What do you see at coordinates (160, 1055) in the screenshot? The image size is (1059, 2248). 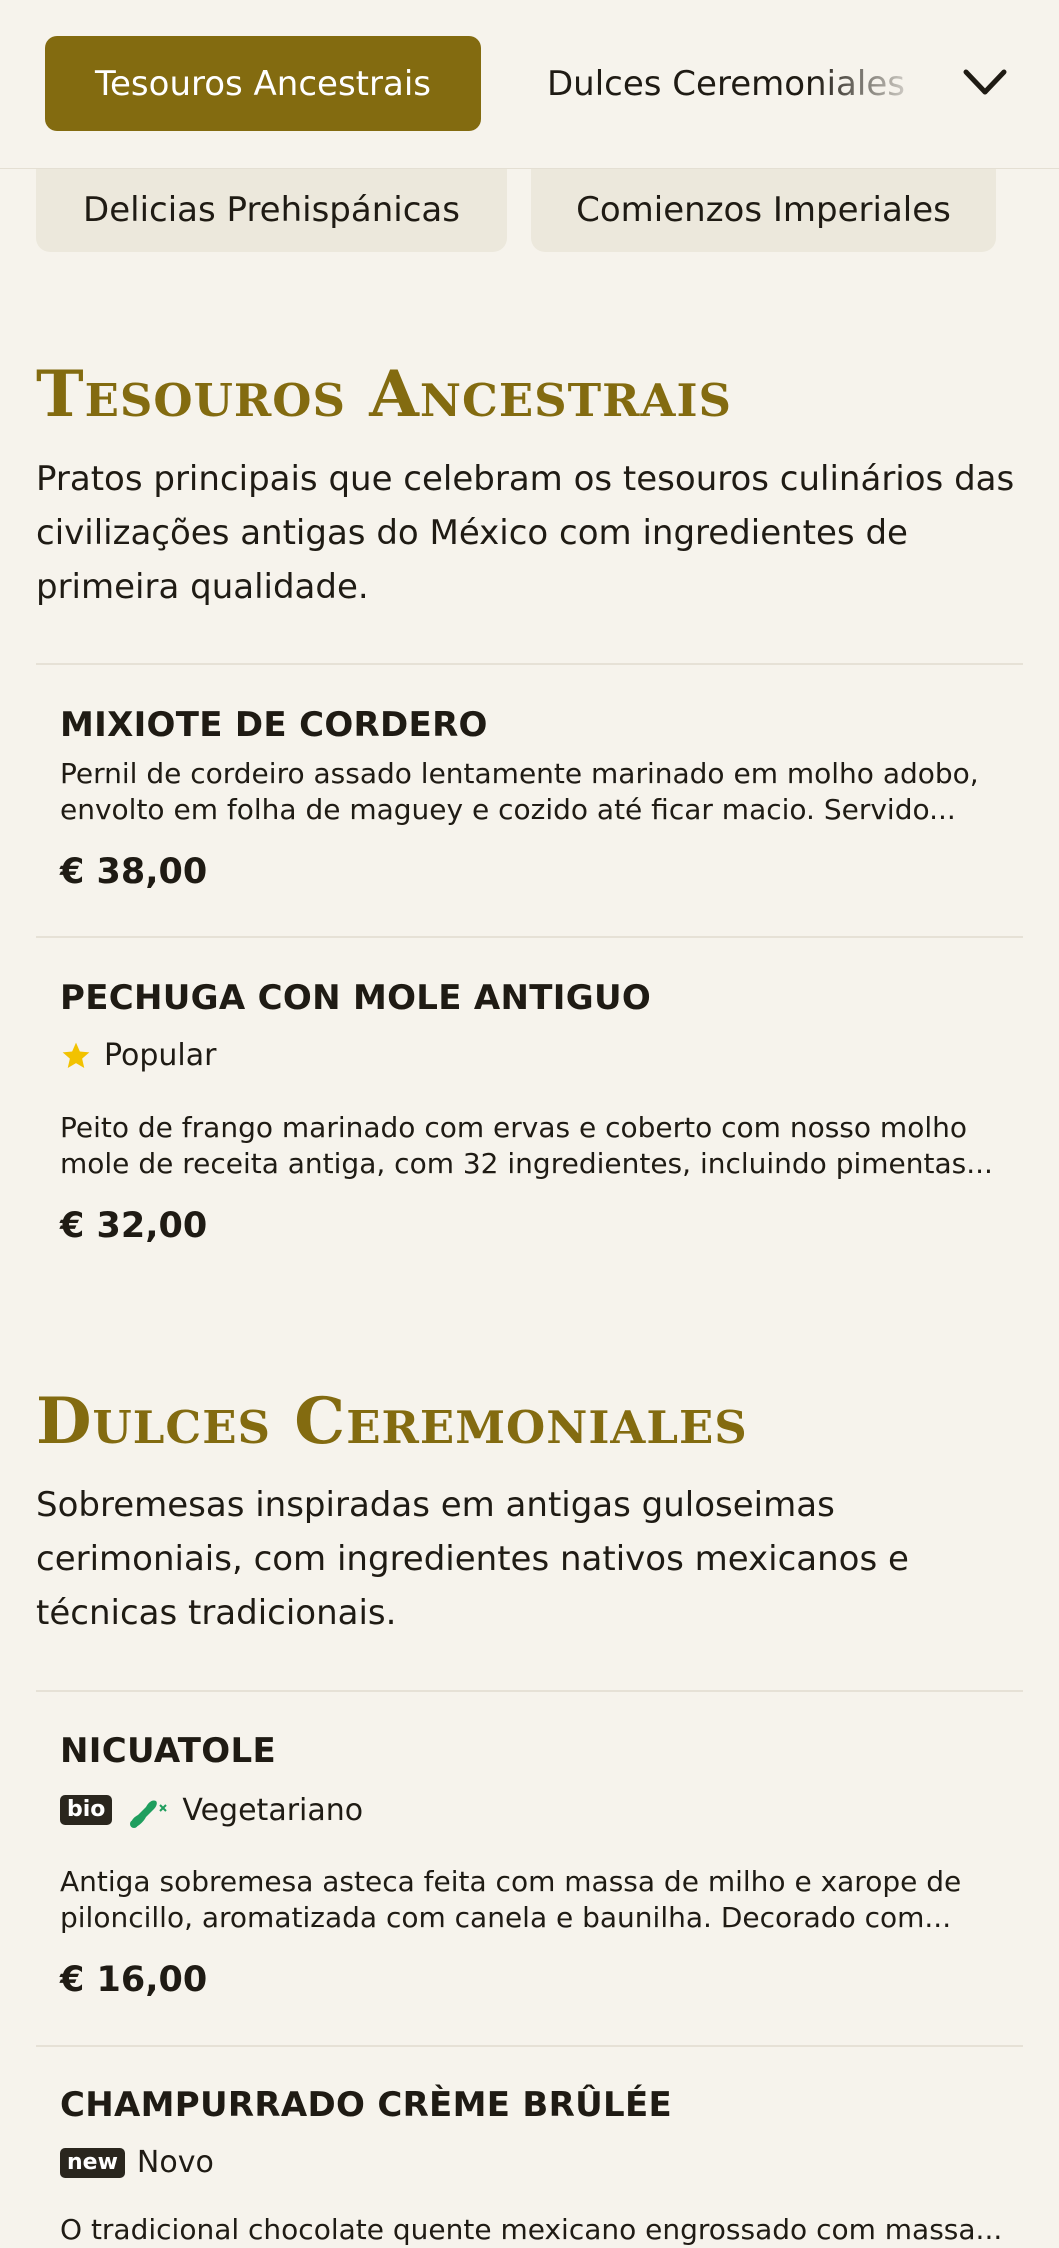 I see `tag-label: Popular` at bounding box center [160, 1055].